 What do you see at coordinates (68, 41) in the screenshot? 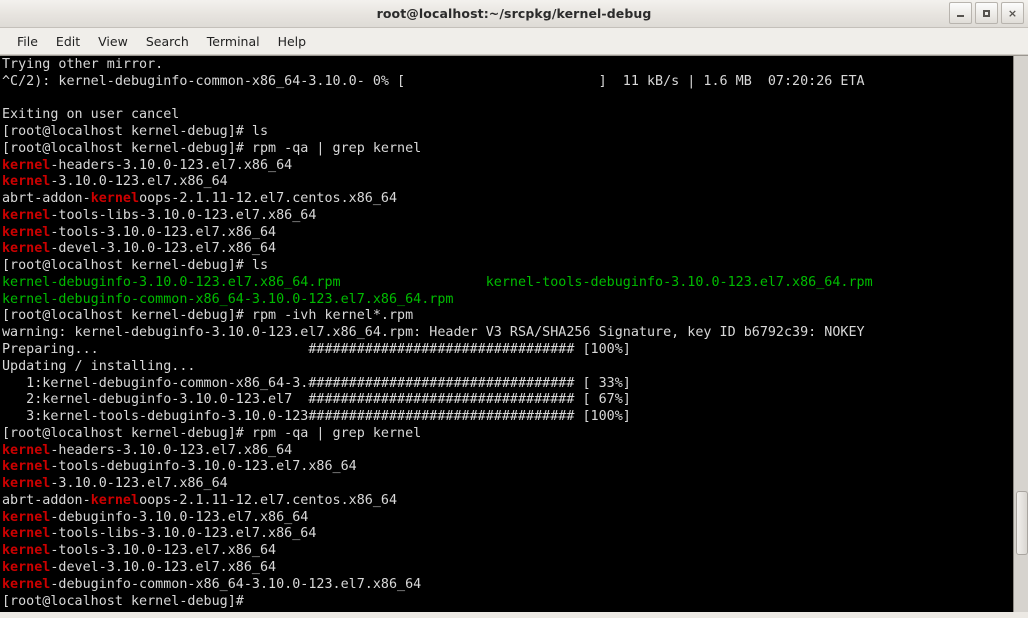
I see `menu-item-edit: Edit` at bounding box center [68, 41].